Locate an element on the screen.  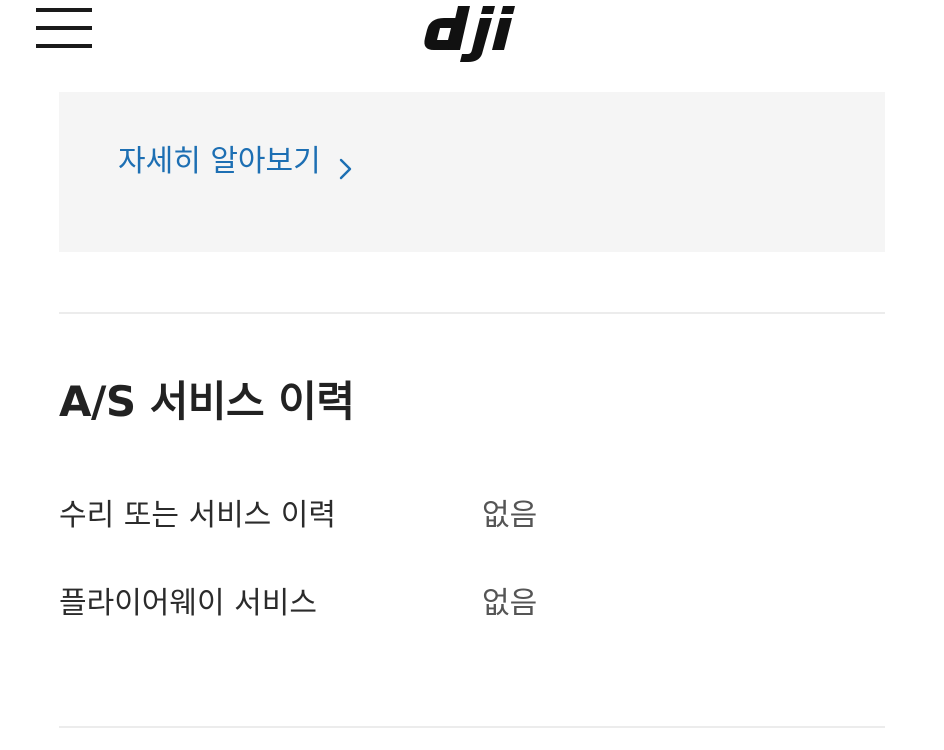
learn-more-label: 자세히 알아보기 is located at coordinates (219, 161).